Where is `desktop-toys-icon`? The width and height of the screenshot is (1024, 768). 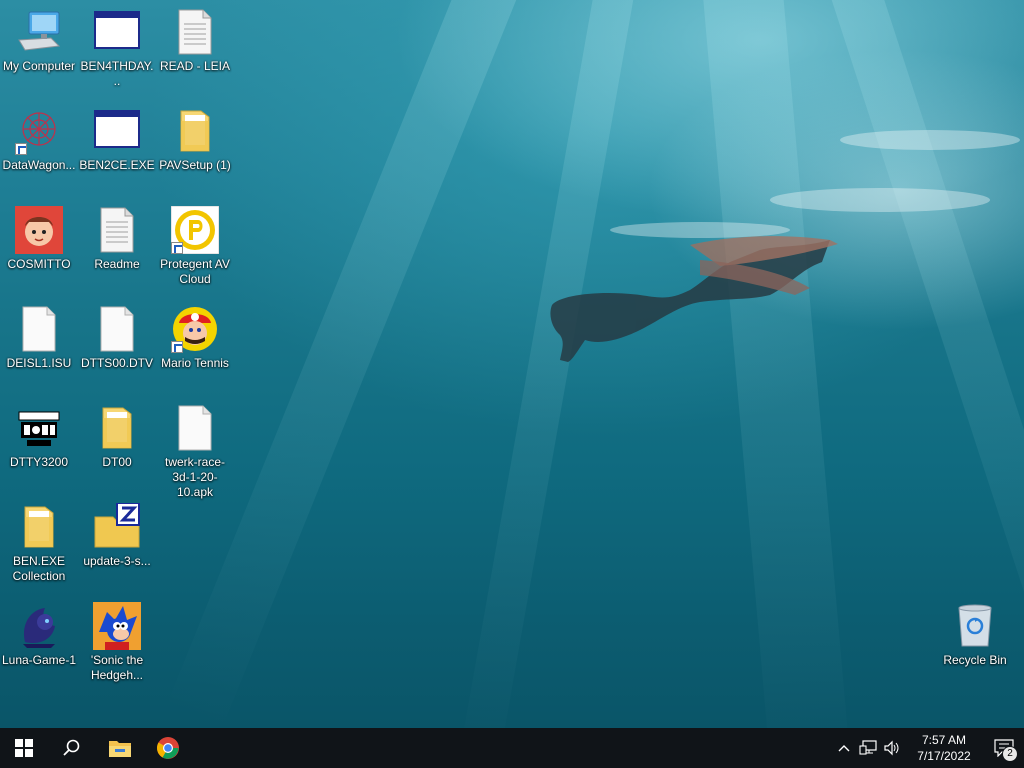
desktop-toys-icon is located at coordinates (39, 428).